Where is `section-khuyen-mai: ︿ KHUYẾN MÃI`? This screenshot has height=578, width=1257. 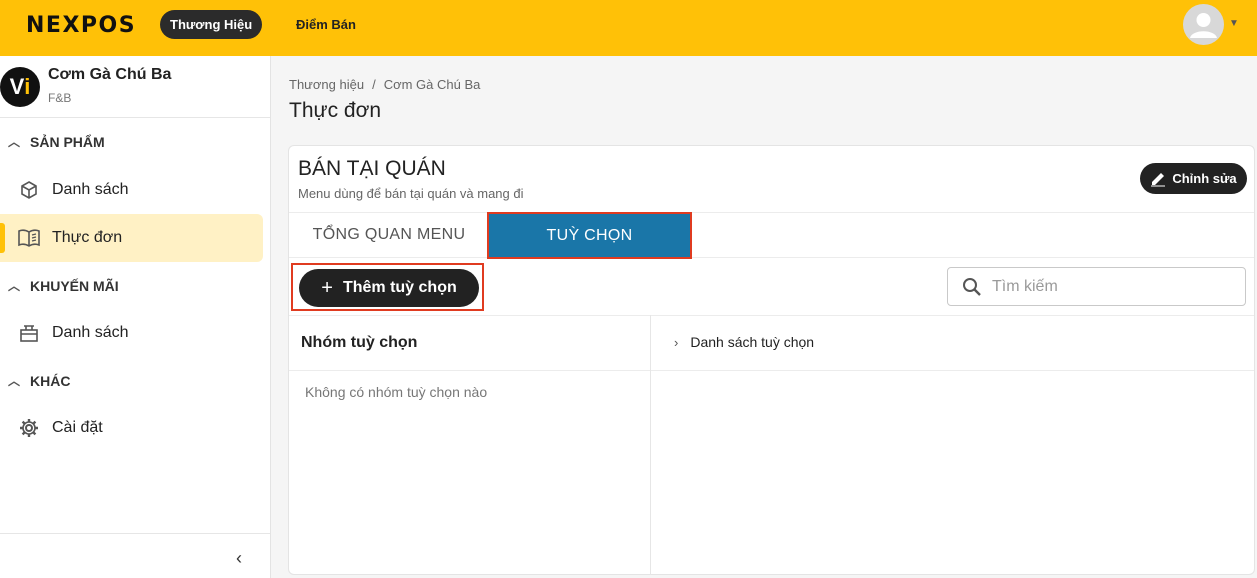
section-khuyen-mai: ︿ KHUYẾN MÃI is located at coordinates (63, 285).